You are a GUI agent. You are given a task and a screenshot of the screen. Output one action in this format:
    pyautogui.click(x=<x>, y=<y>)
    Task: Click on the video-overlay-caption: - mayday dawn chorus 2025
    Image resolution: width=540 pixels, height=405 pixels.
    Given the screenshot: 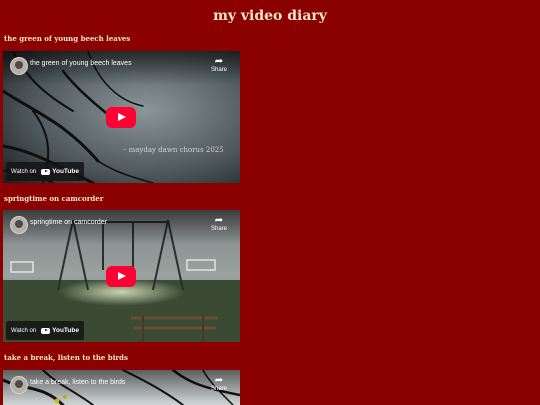 What is the action you would take?
    pyautogui.click(x=174, y=150)
    